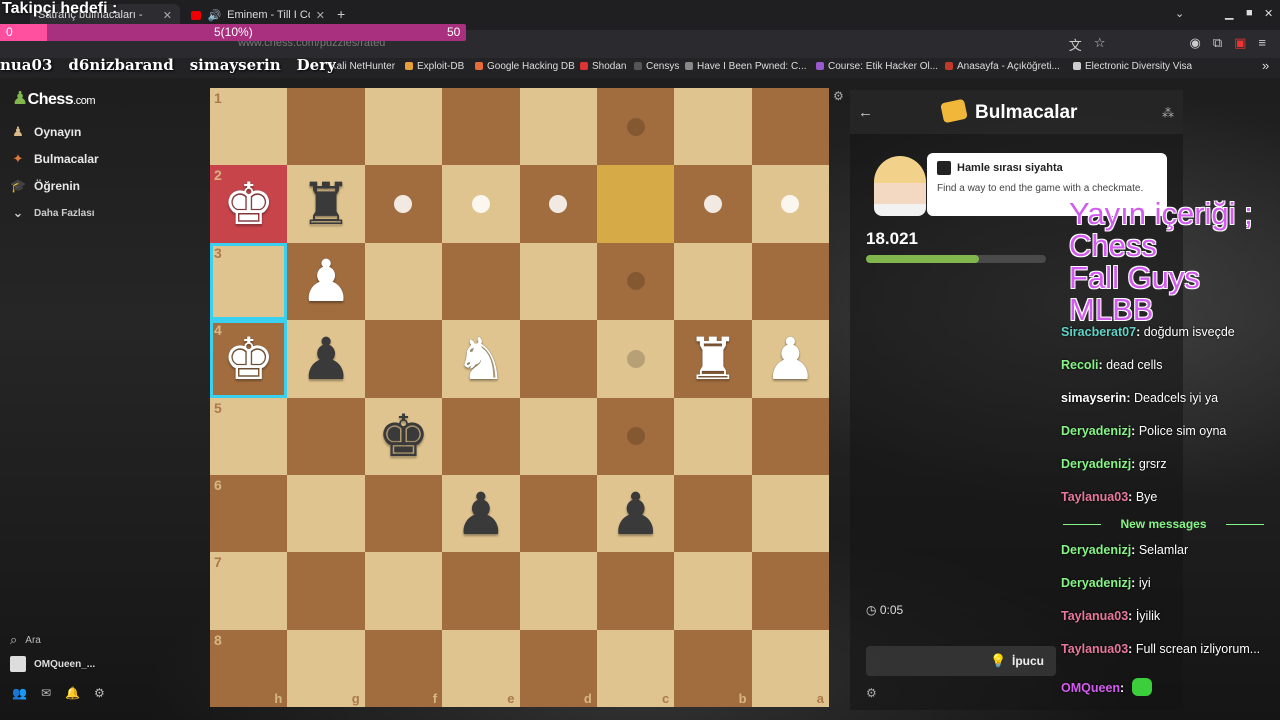  Describe the element at coordinates (635, 668) in the screenshot. I see `square-c8: c` at that location.